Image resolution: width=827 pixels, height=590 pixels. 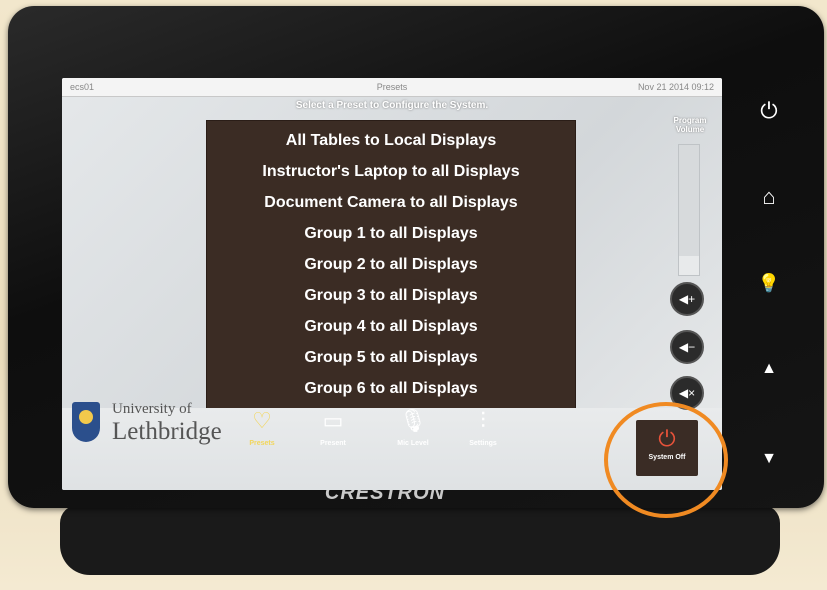 What do you see at coordinates (391, 357) in the screenshot?
I see `preset-item: Group 5 to all Displays` at bounding box center [391, 357].